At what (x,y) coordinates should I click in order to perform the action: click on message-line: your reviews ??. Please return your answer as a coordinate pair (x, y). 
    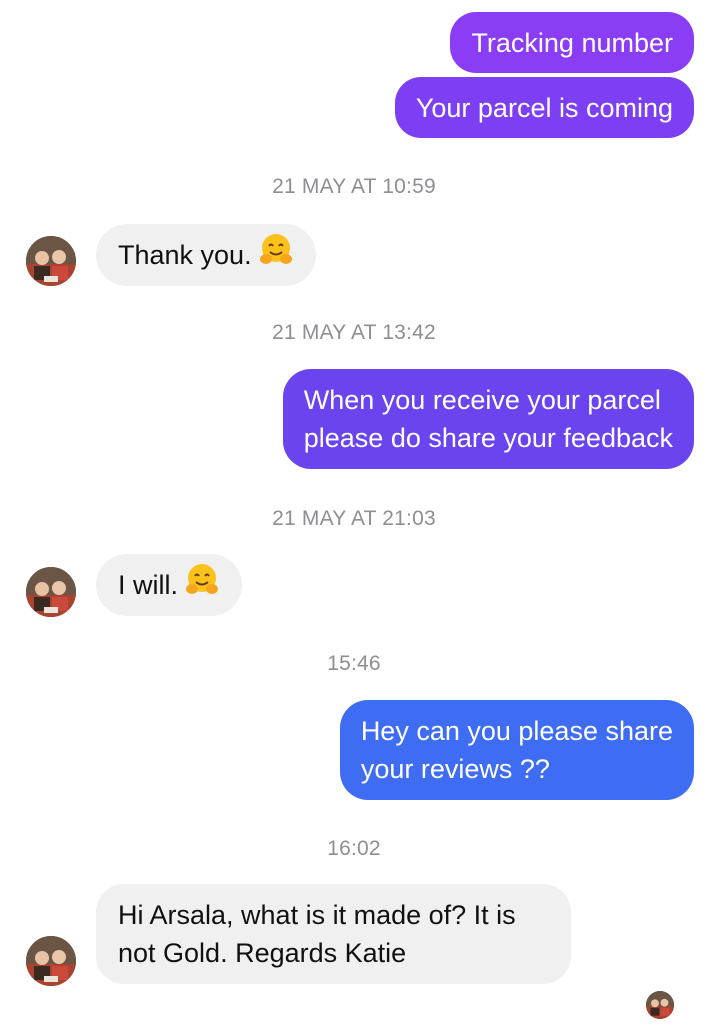
    Looking at the image, I should click on (455, 769).